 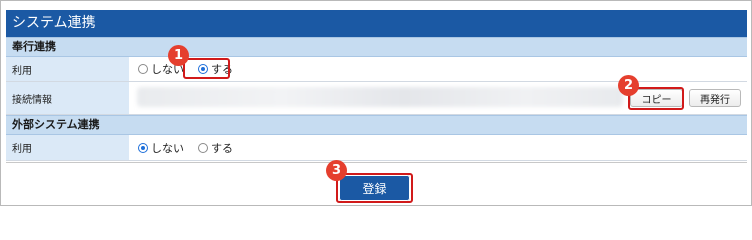 I want to click on radio-label: する, so click(x=222, y=148).